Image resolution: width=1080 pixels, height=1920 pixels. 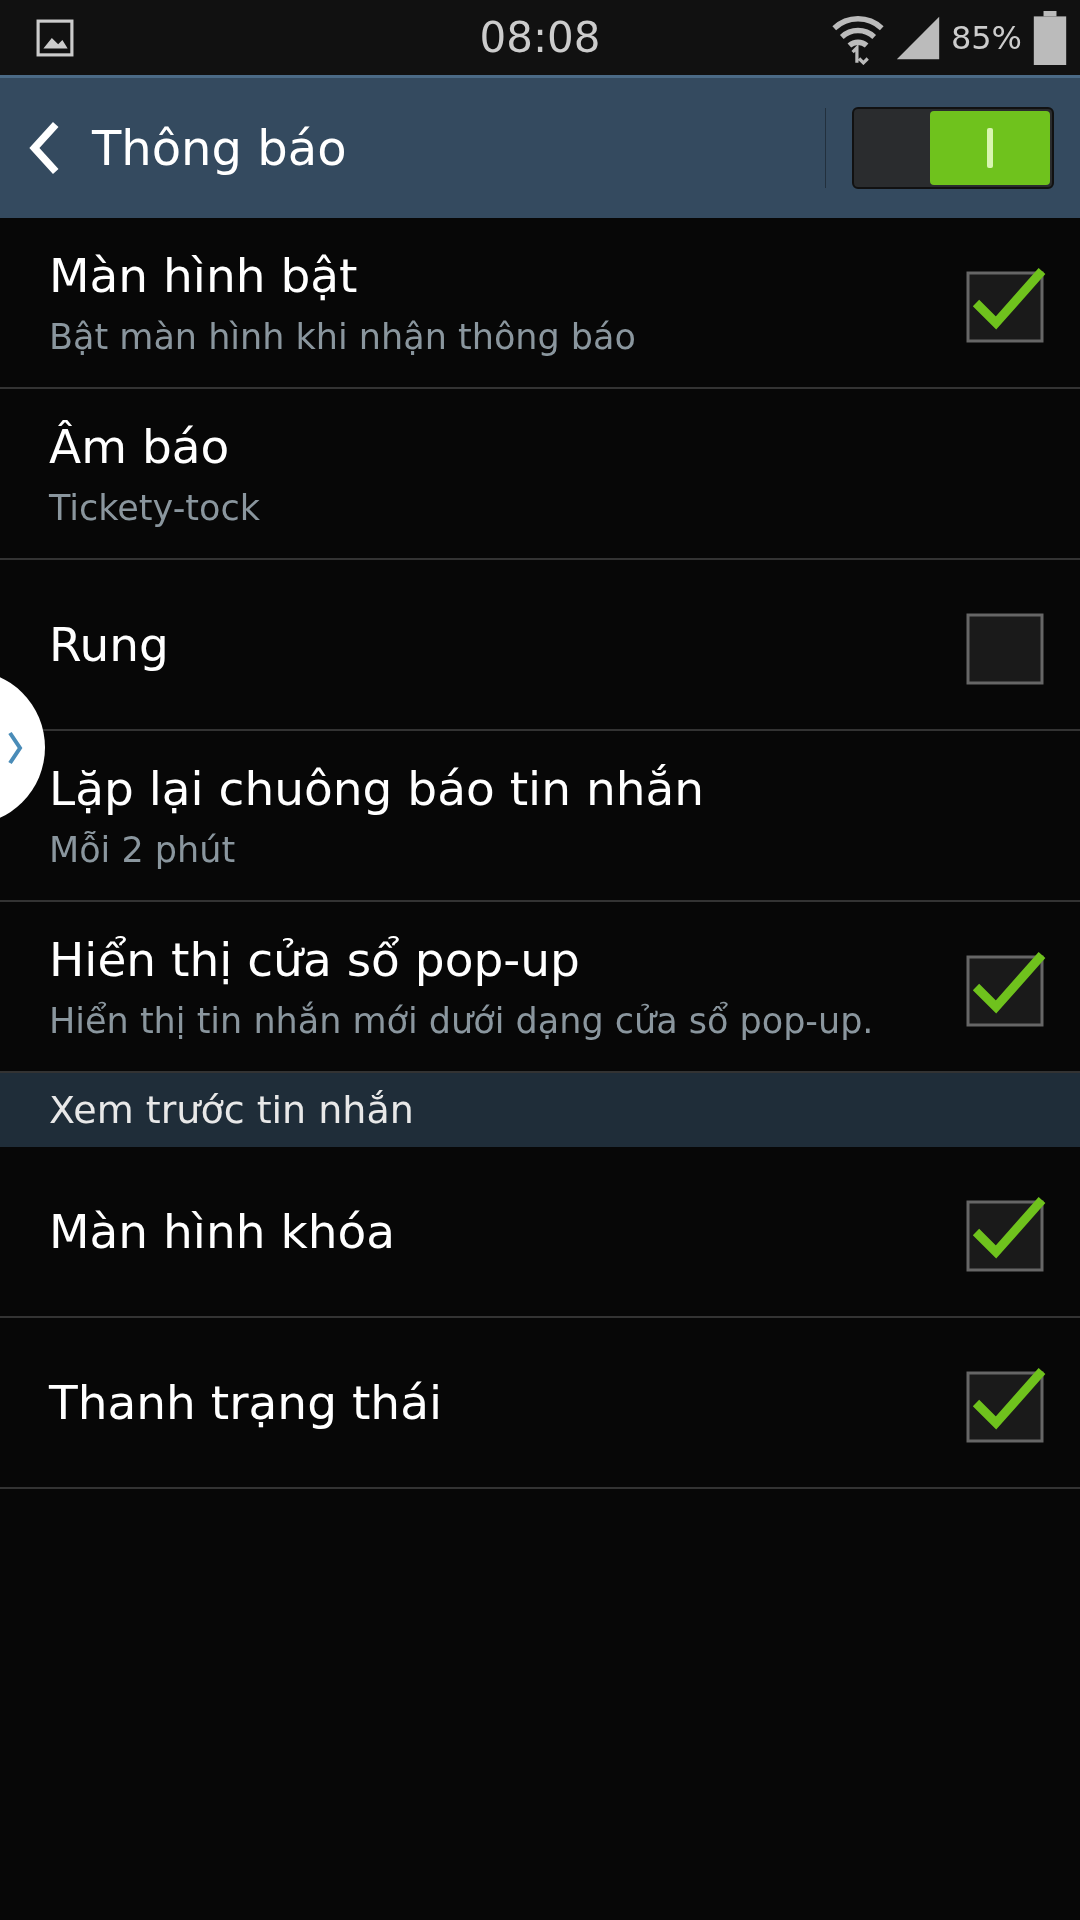 I want to click on master-switch, so click(x=953, y=148).